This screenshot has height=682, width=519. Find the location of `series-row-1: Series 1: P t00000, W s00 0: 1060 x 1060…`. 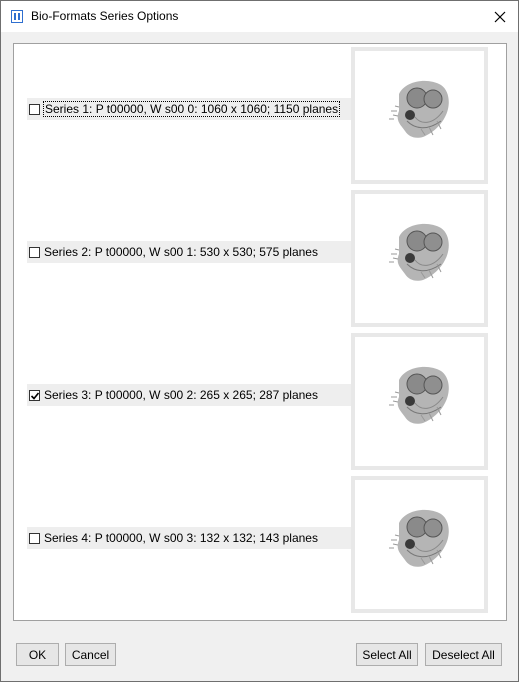

series-row-1: Series 1: P t00000, W s00 0: 1060 x 1060… is located at coordinates (193, 109).